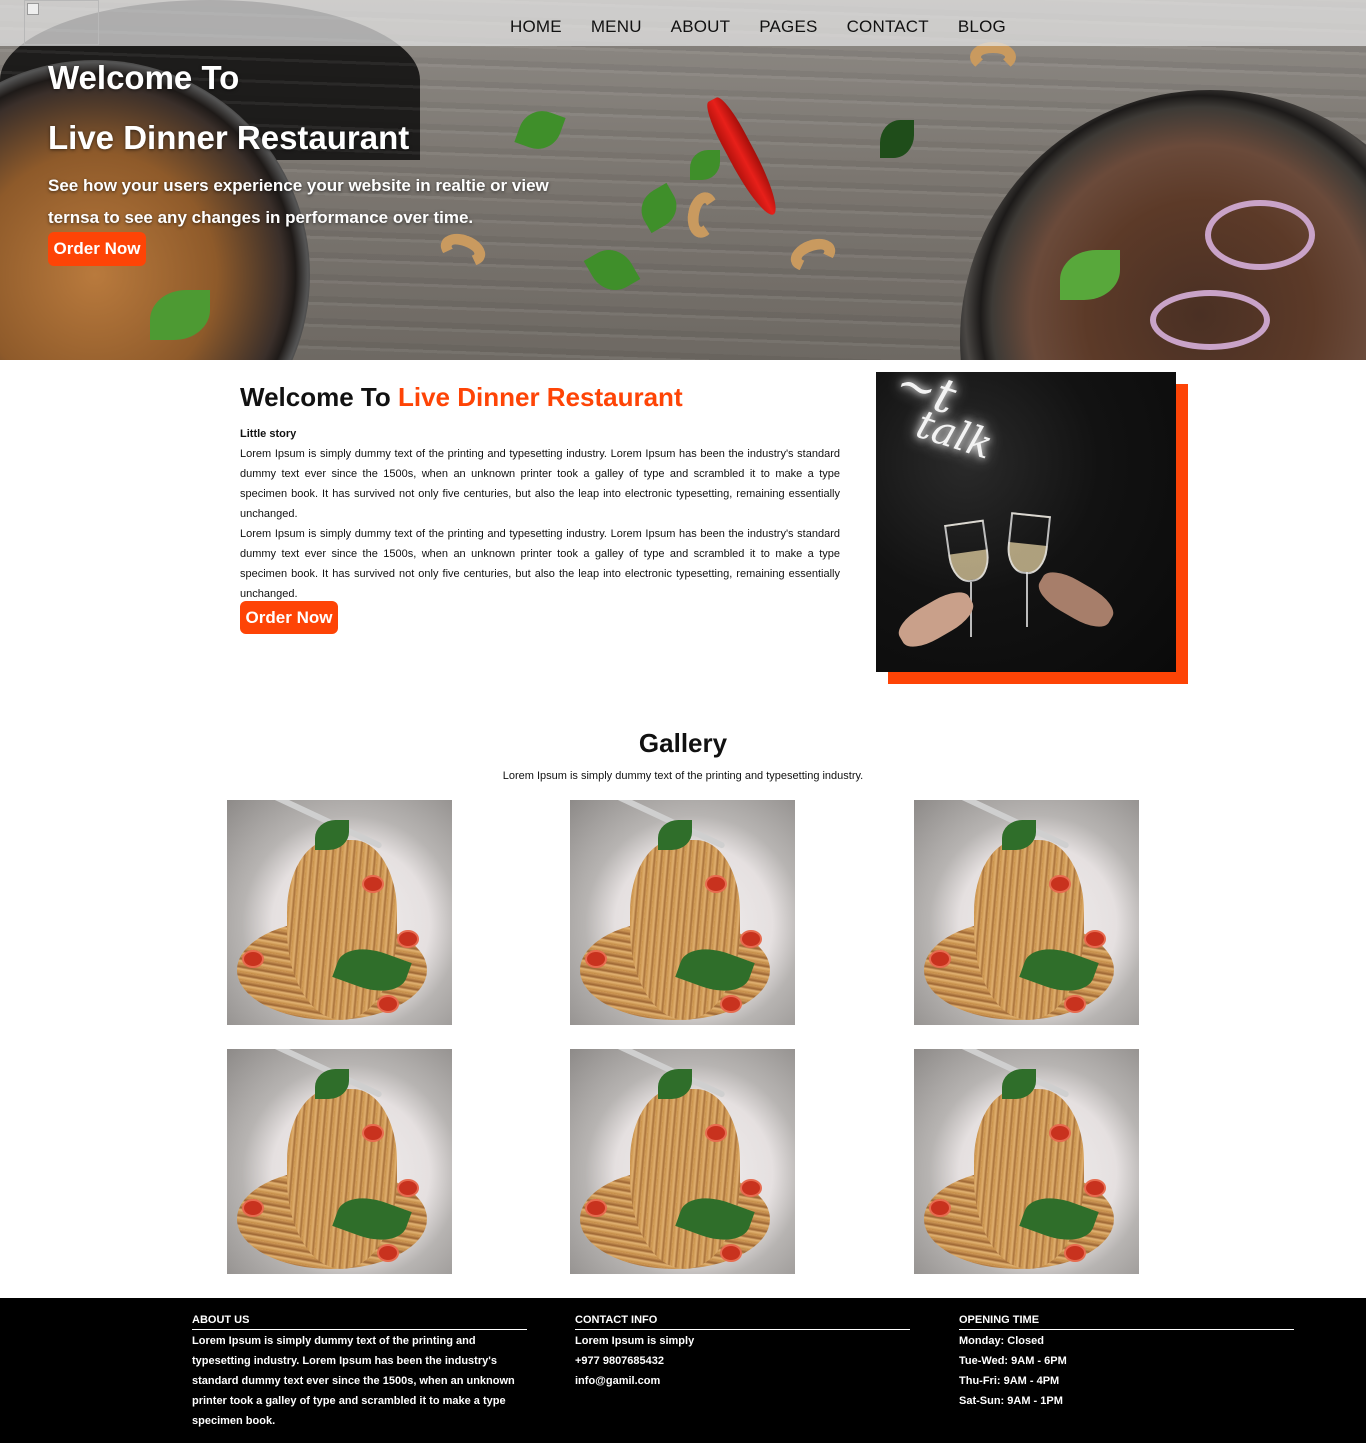 The height and width of the screenshot is (1443, 1366). What do you see at coordinates (1126, 1321) in the screenshot?
I see `footer-hours-heading: OPENING TIME` at bounding box center [1126, 1321].